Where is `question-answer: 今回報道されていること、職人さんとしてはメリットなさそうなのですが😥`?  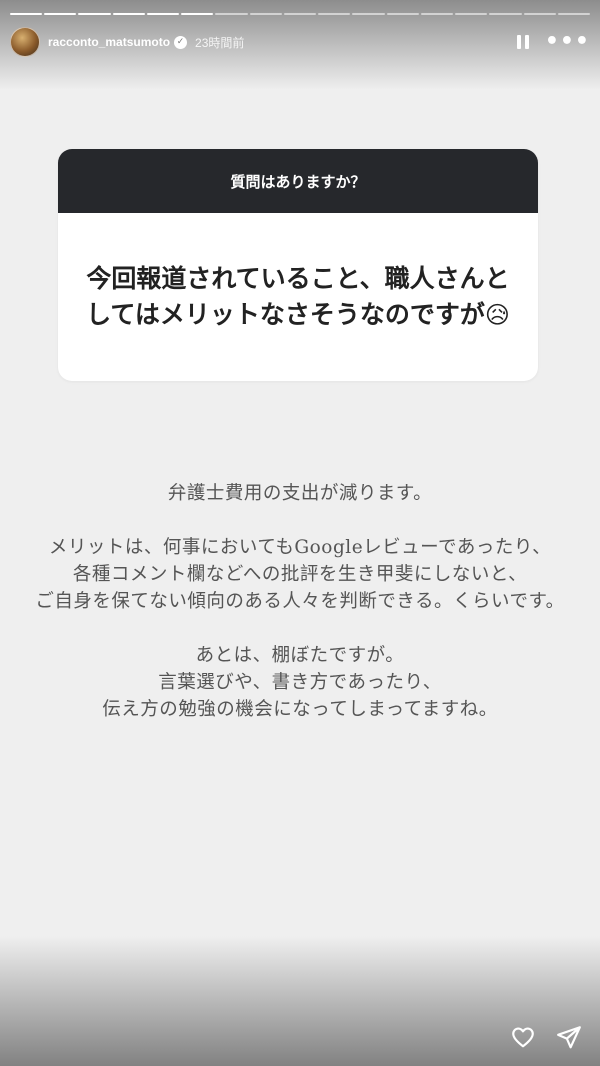 question-answer: 今回報道されていること、職人さんとしてはメリットなさそうなのですが😥 is located at coordinates (298, 297).